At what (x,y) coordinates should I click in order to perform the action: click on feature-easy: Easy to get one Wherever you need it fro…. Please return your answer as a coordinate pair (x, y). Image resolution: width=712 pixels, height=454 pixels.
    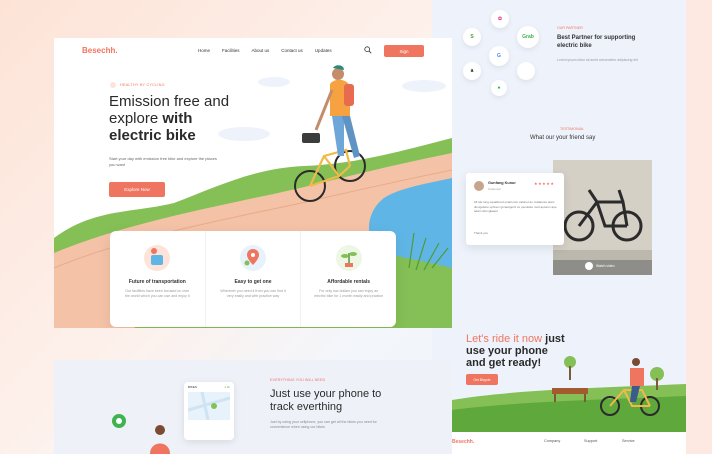
    Looking at the image, I should click on (254, 279).